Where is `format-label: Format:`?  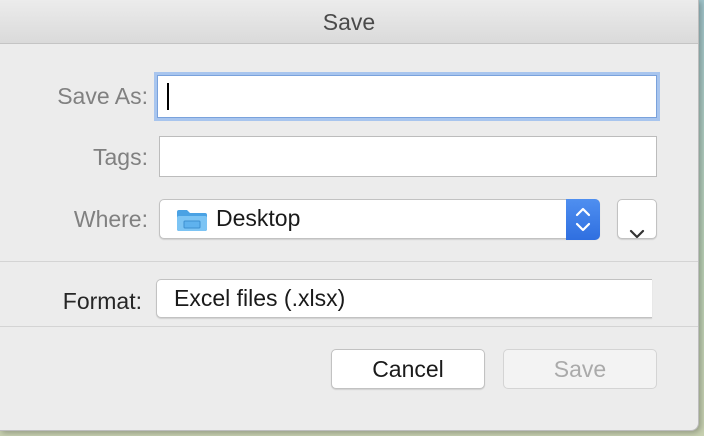 format-label: Format: is located at coordinates (102, 301).